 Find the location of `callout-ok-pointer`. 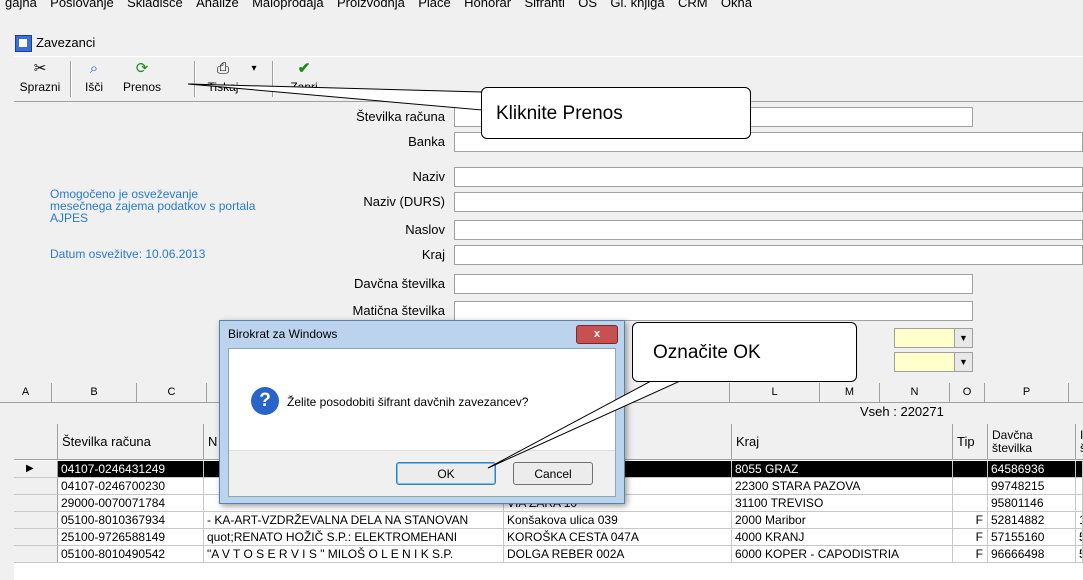

callout-ok-pointer is located at coordinates (594, 420).